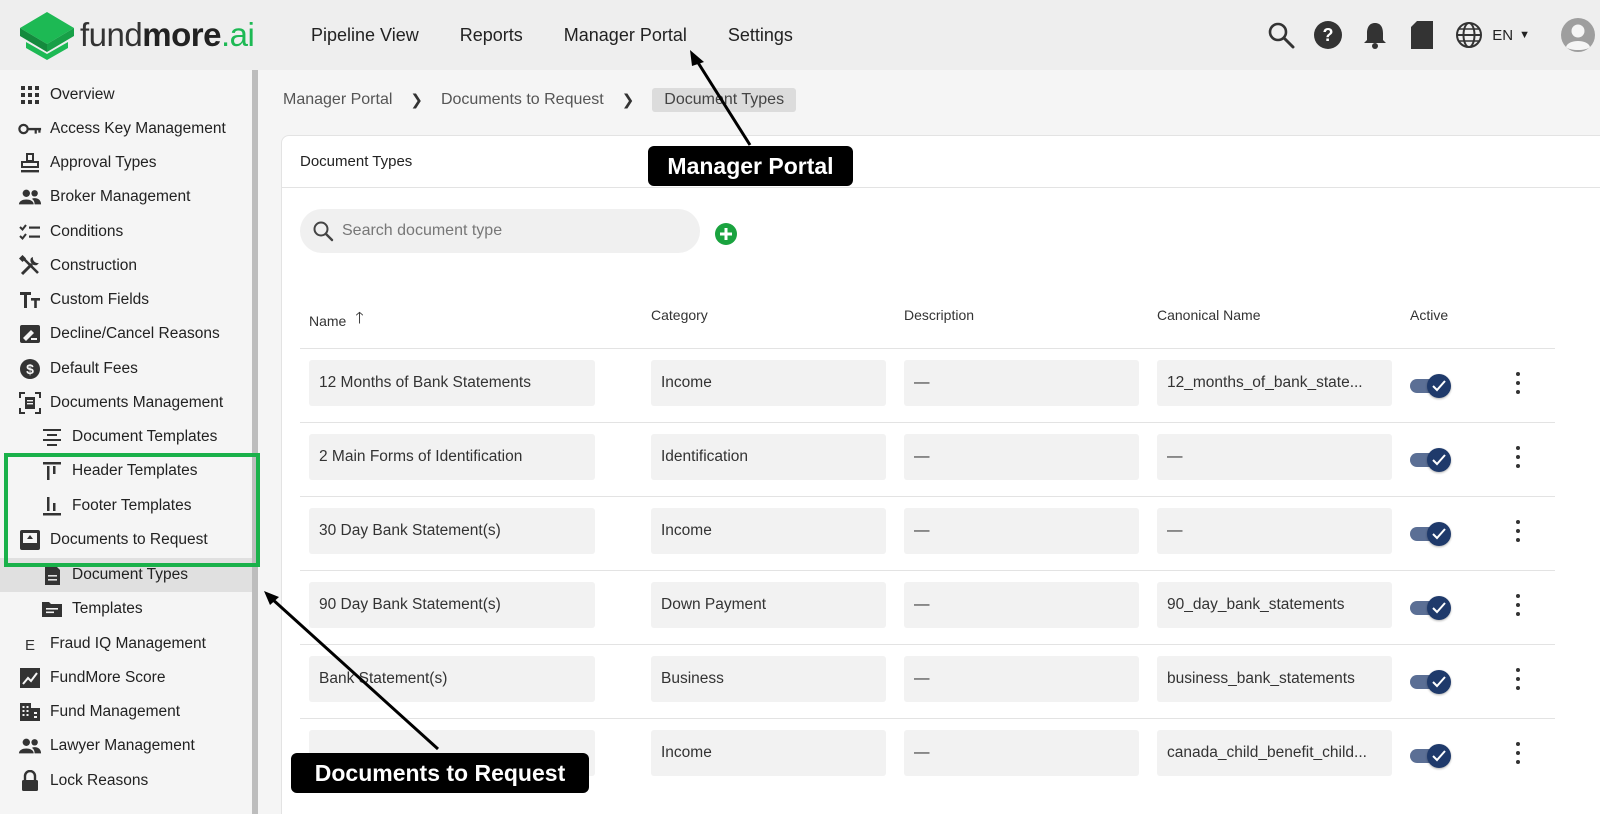 The image size is (1600, 814). What do you see at coordinates (365, 35) in the screenshot?
I see `nav-pipeline-view: Pipeline View` at bounding box center [365, 35].